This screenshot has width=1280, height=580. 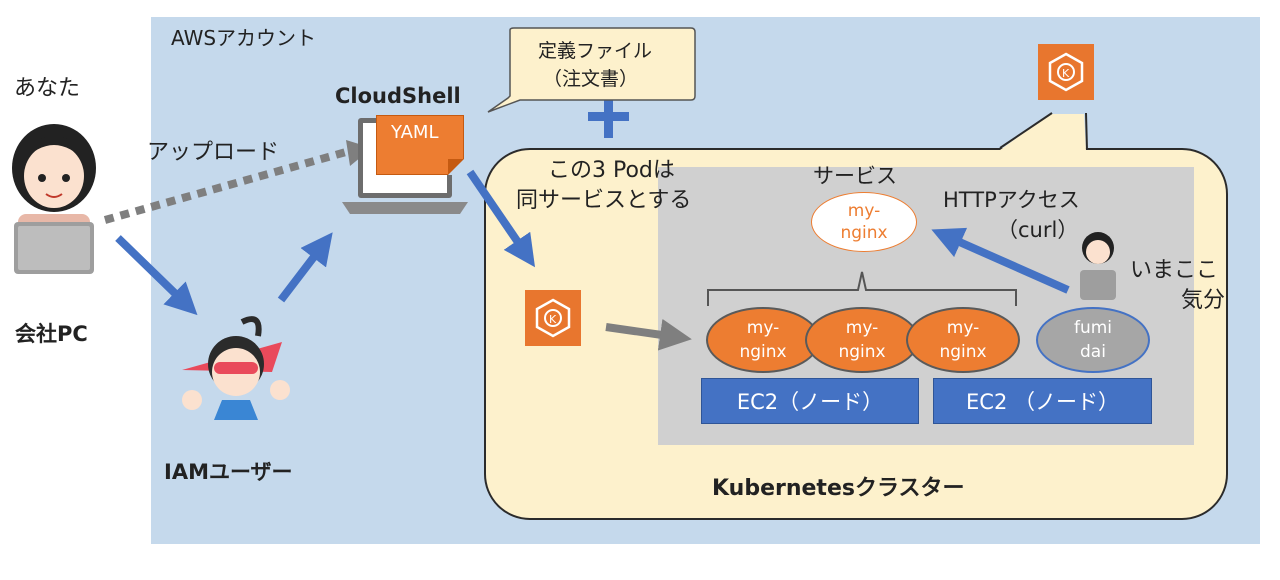 What do you see at coordinates (862, 340) in the screenshot?
I see `pod-2: my-nginx` at bounding box center [862, 340].